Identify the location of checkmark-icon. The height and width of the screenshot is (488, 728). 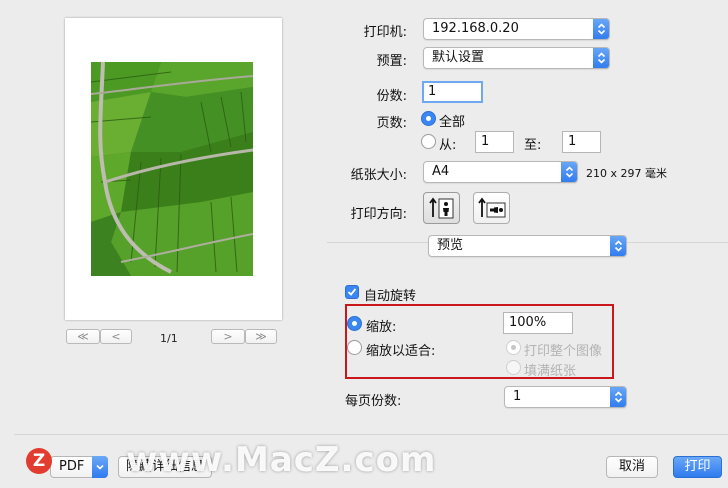
(352, 292).